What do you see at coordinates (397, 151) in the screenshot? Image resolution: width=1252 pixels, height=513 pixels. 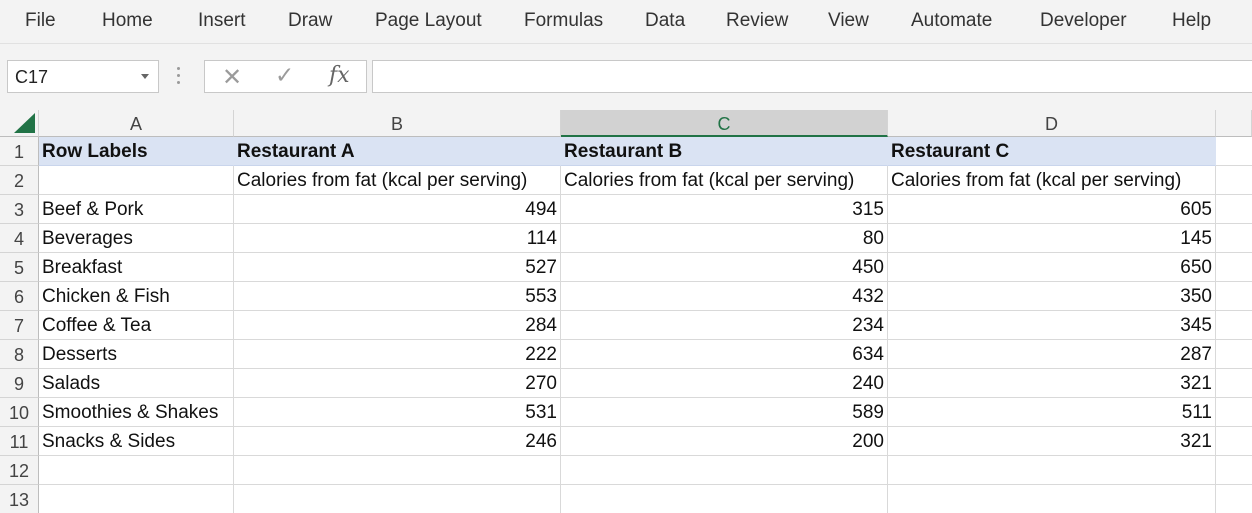 I see `cell-b1: Restaurant A` at bounding box center [397, 151].